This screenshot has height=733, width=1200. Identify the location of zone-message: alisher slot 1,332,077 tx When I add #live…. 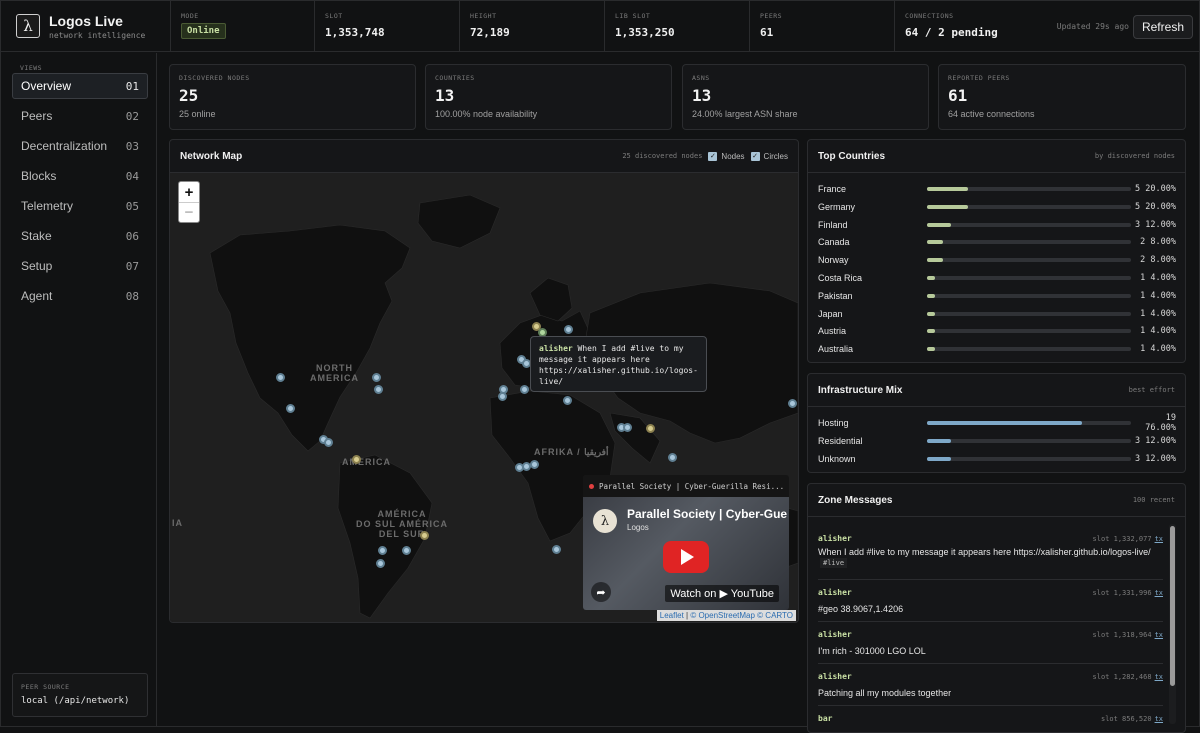
(990, 557).